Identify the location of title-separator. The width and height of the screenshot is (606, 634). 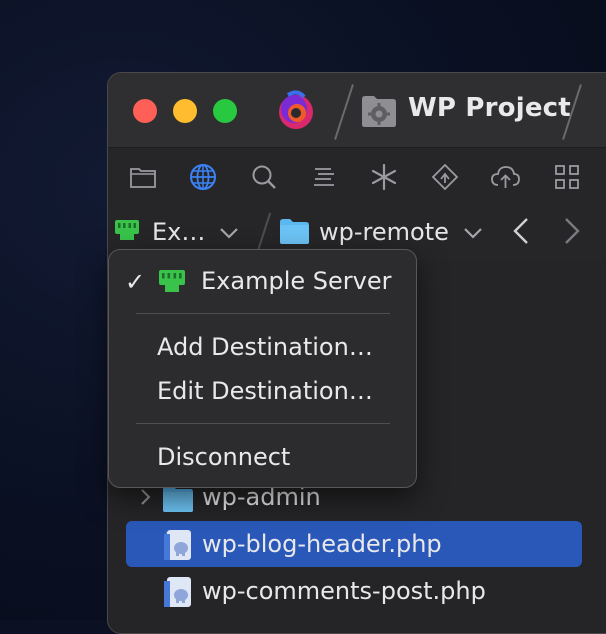
(344, 112).